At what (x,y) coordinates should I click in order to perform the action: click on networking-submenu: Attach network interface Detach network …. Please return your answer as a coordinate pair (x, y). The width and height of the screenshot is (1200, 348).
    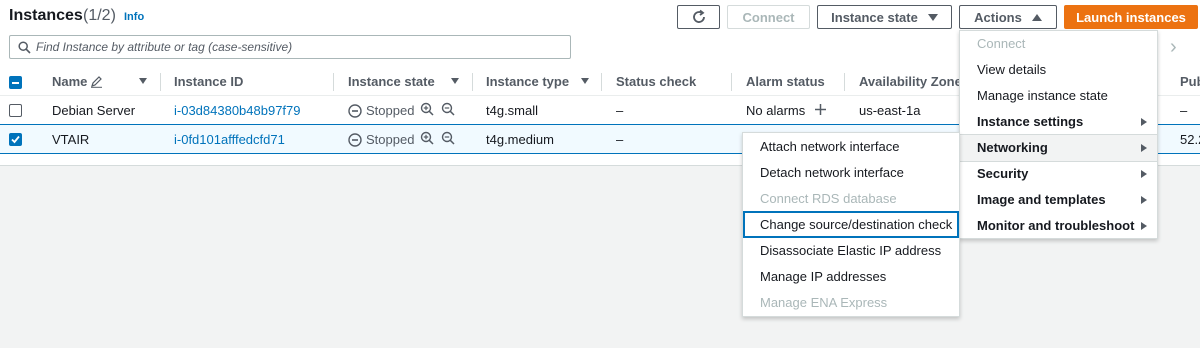
    Looking at the image, I should click on (851, 224).